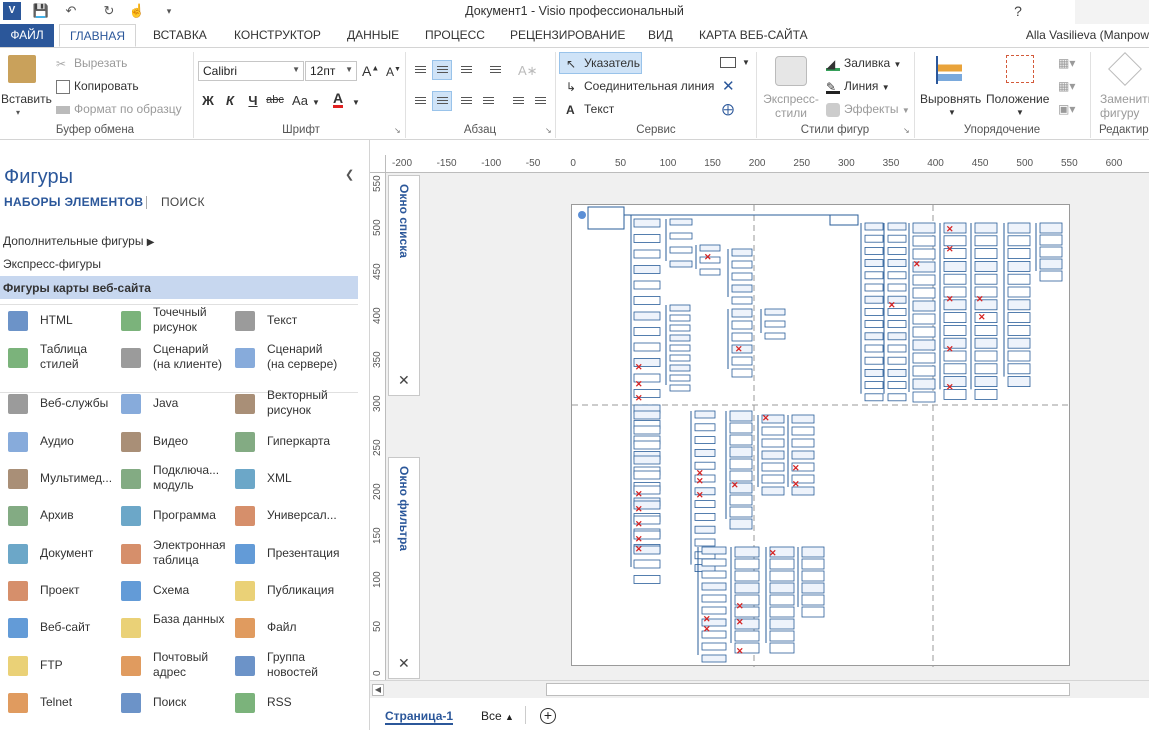  I want to click on tab-insert: ВСТАВКА, so click(180, 35).